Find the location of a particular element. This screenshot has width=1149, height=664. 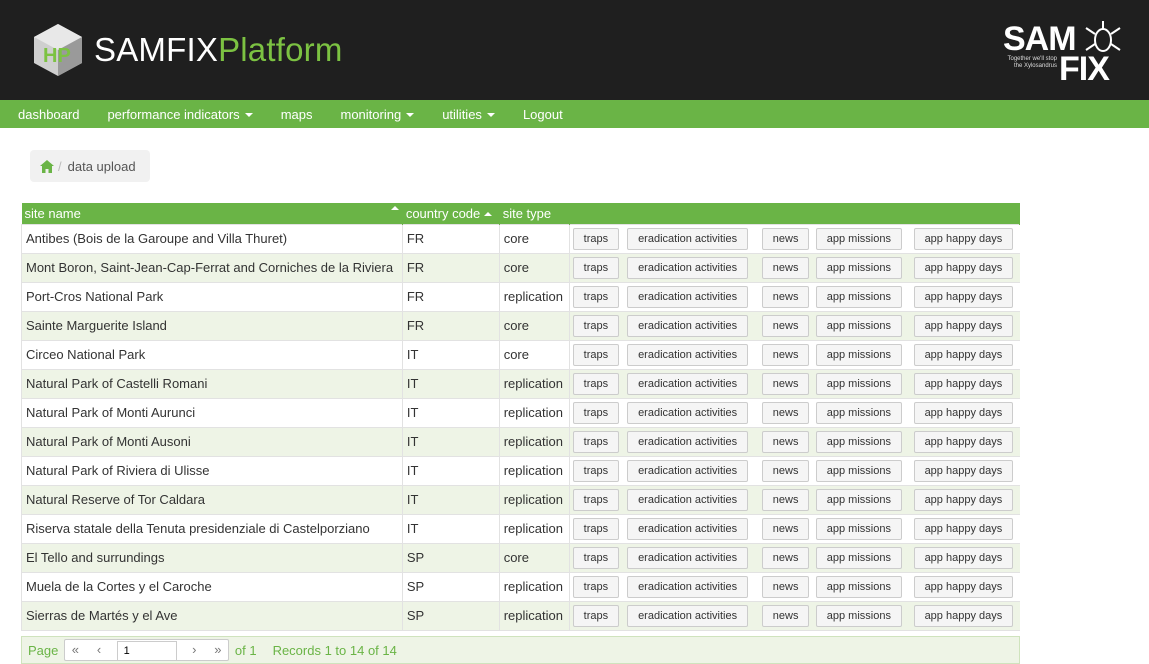

page-count: of 1 is located at coordinates (245, 650).